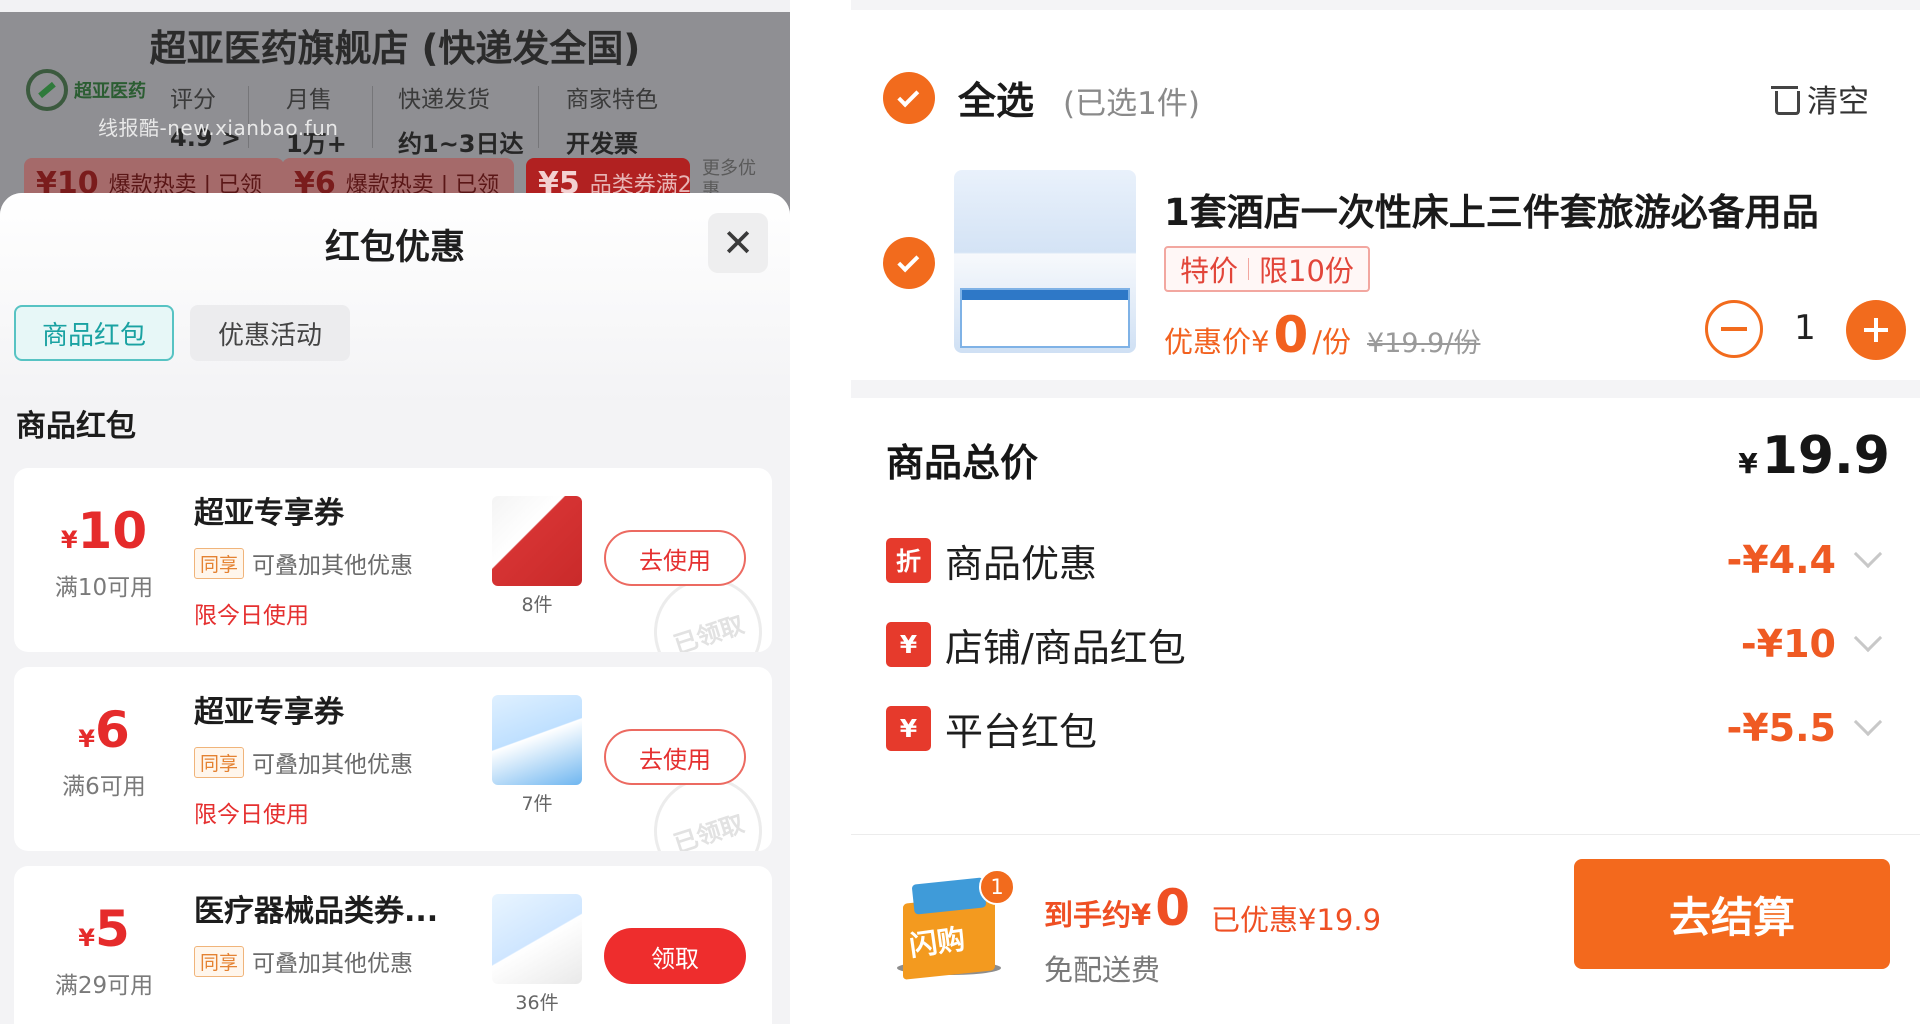 This screenshot has width=1920, height=1024. What do you see at coordinates (112, 531) in the screenshot?
I see `coupon-value: 10` at bounding box center [112, 531].